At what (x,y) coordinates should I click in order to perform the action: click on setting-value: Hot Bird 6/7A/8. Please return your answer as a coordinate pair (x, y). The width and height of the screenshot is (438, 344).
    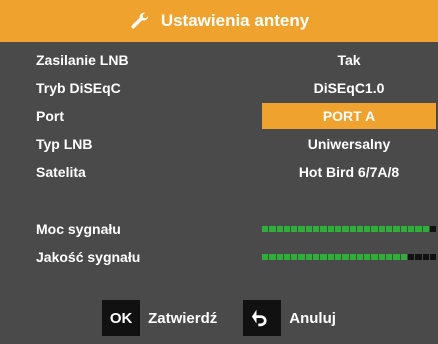
    Looking at the image, I should click on (349, 172).